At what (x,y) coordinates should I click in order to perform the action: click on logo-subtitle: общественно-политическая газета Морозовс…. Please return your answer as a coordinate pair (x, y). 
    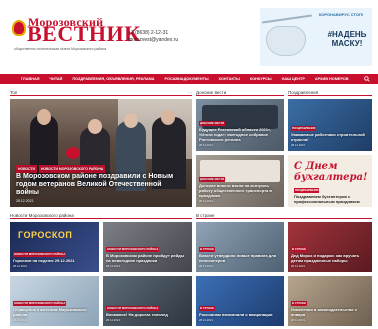
    Looking at the image, I should click on (60, 49).